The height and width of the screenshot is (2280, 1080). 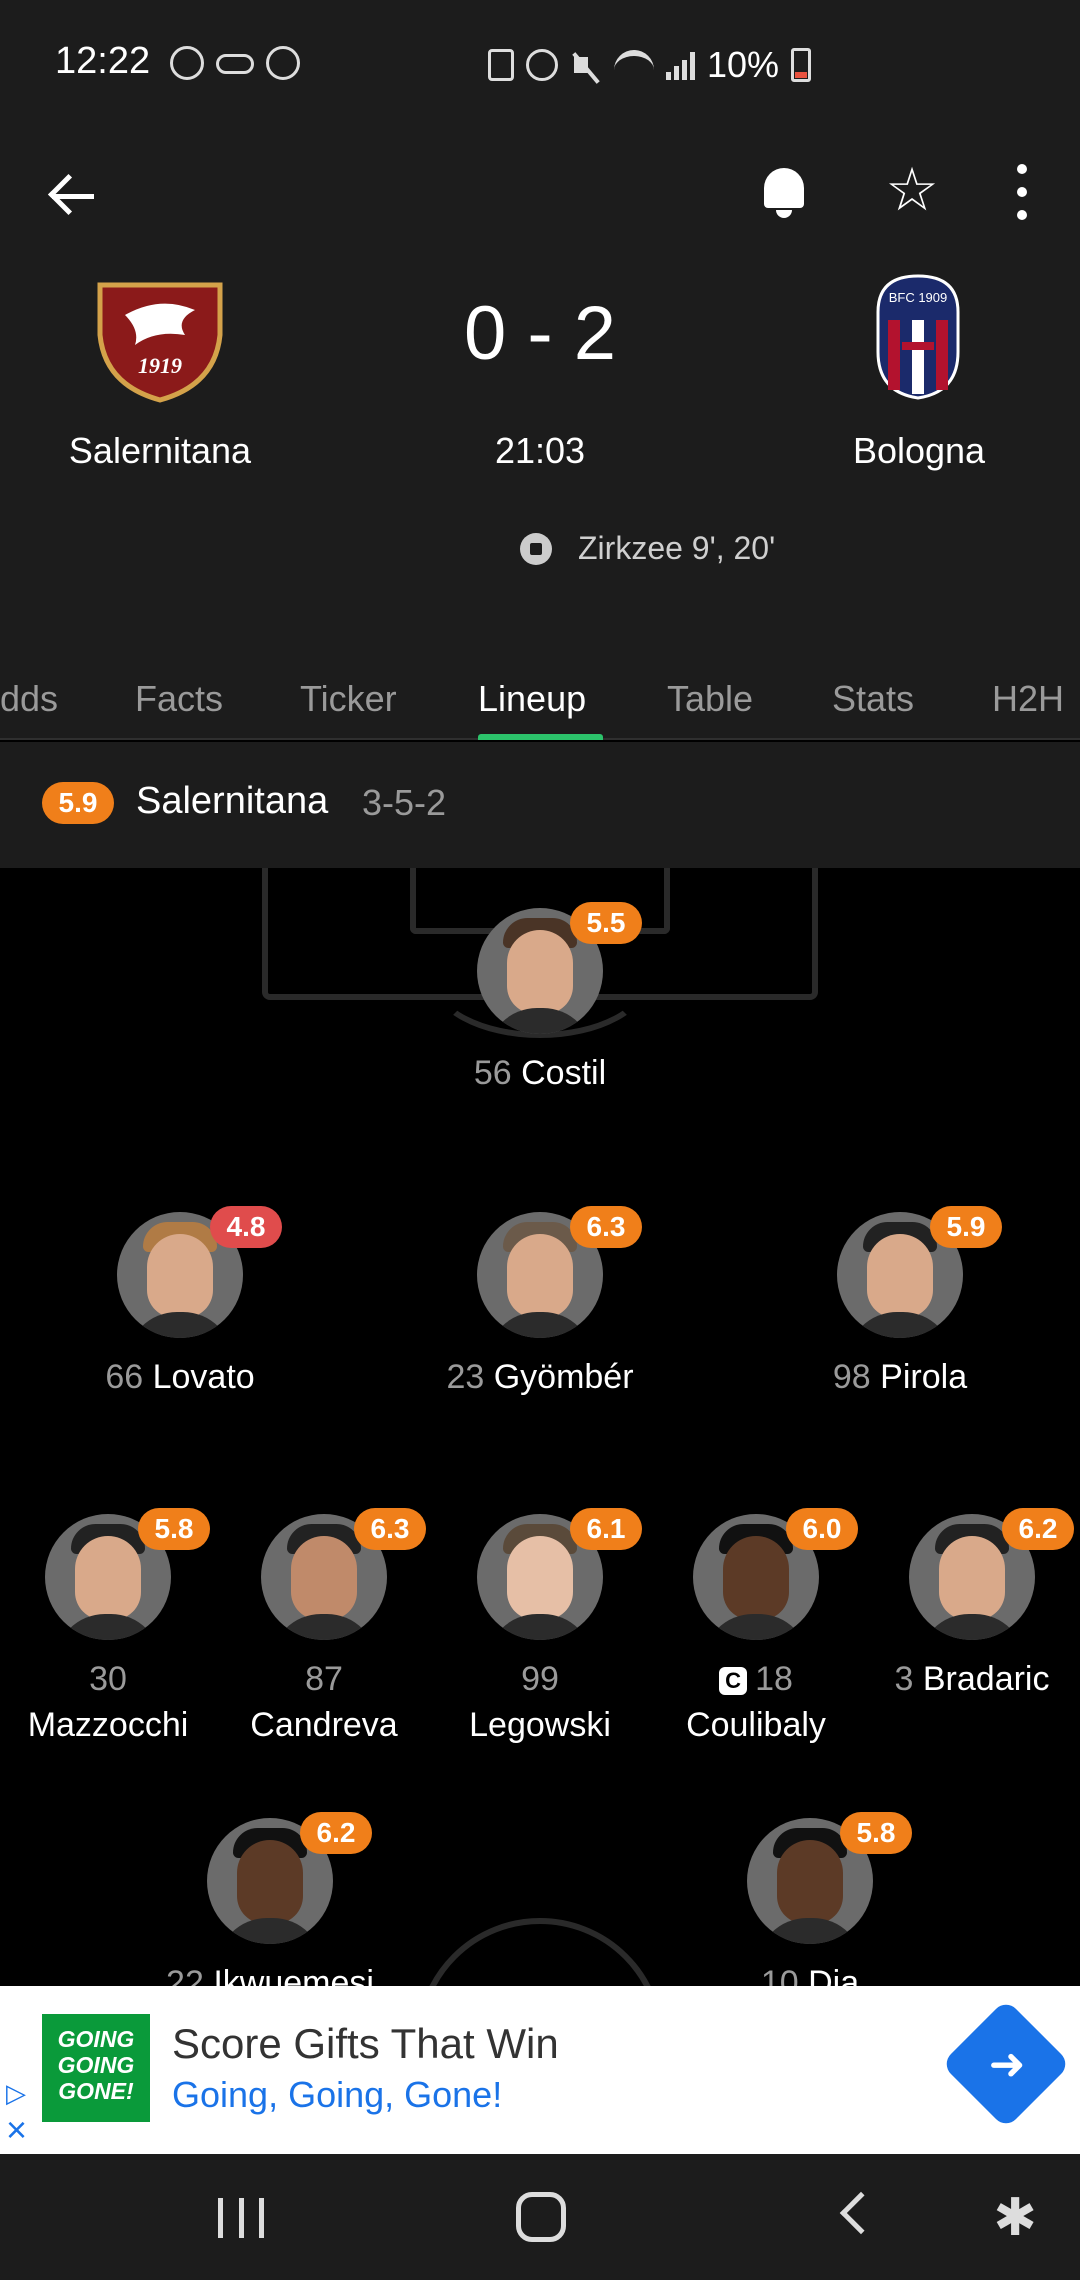 I want to click on home-icon, so click(x=541, y=2217).